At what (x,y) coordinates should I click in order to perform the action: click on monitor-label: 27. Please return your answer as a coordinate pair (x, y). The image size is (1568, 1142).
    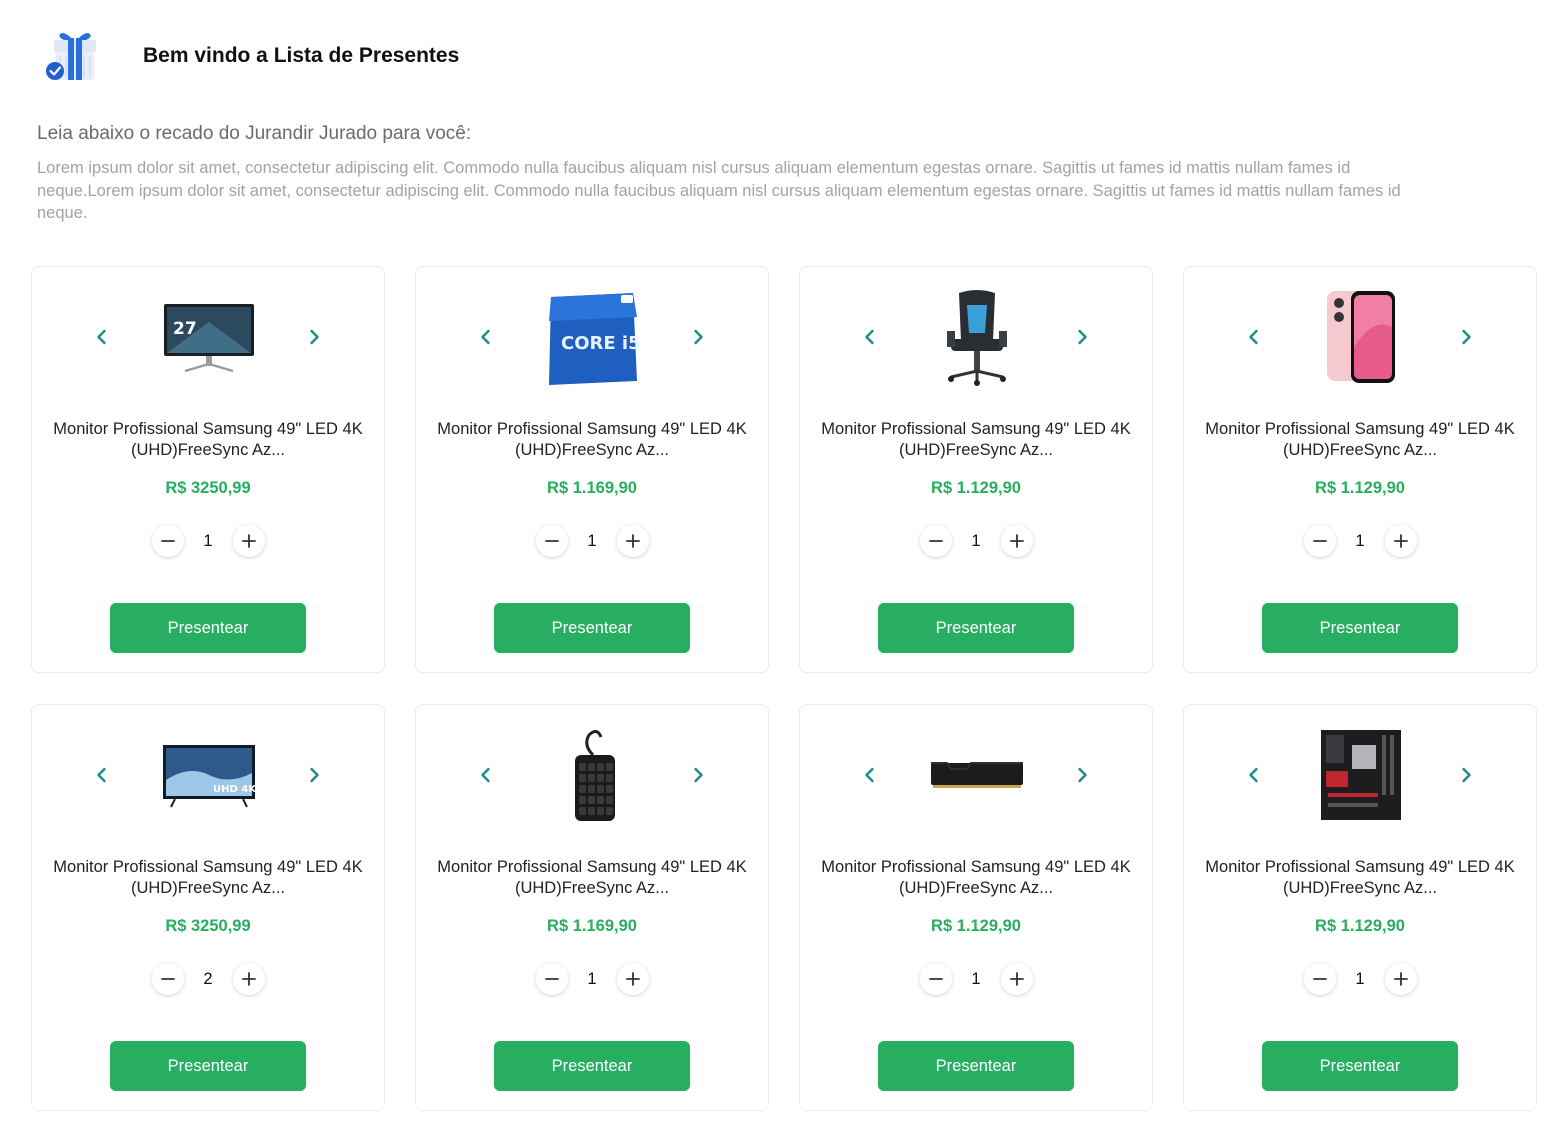
    Looking at the image, I should click on (185, 329).